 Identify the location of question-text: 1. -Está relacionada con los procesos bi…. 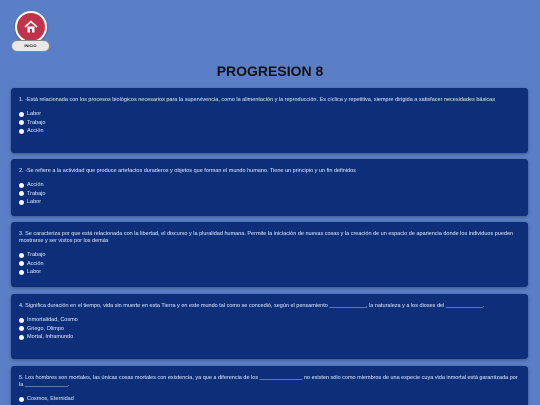
(257, 100).